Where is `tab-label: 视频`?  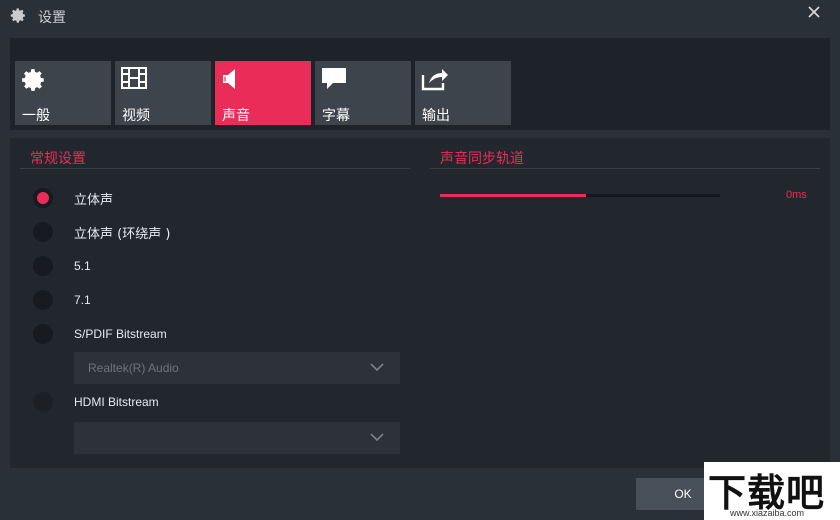
tab-label: 视频 is located at coordinates (136, 116).